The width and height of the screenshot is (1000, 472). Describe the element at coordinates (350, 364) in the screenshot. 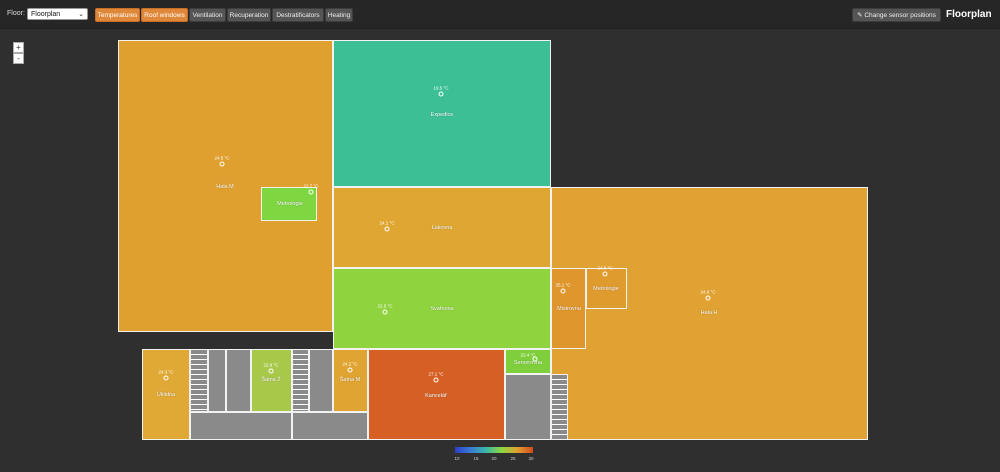

I see `sensor-temperature: 24.2 °C` at that location.